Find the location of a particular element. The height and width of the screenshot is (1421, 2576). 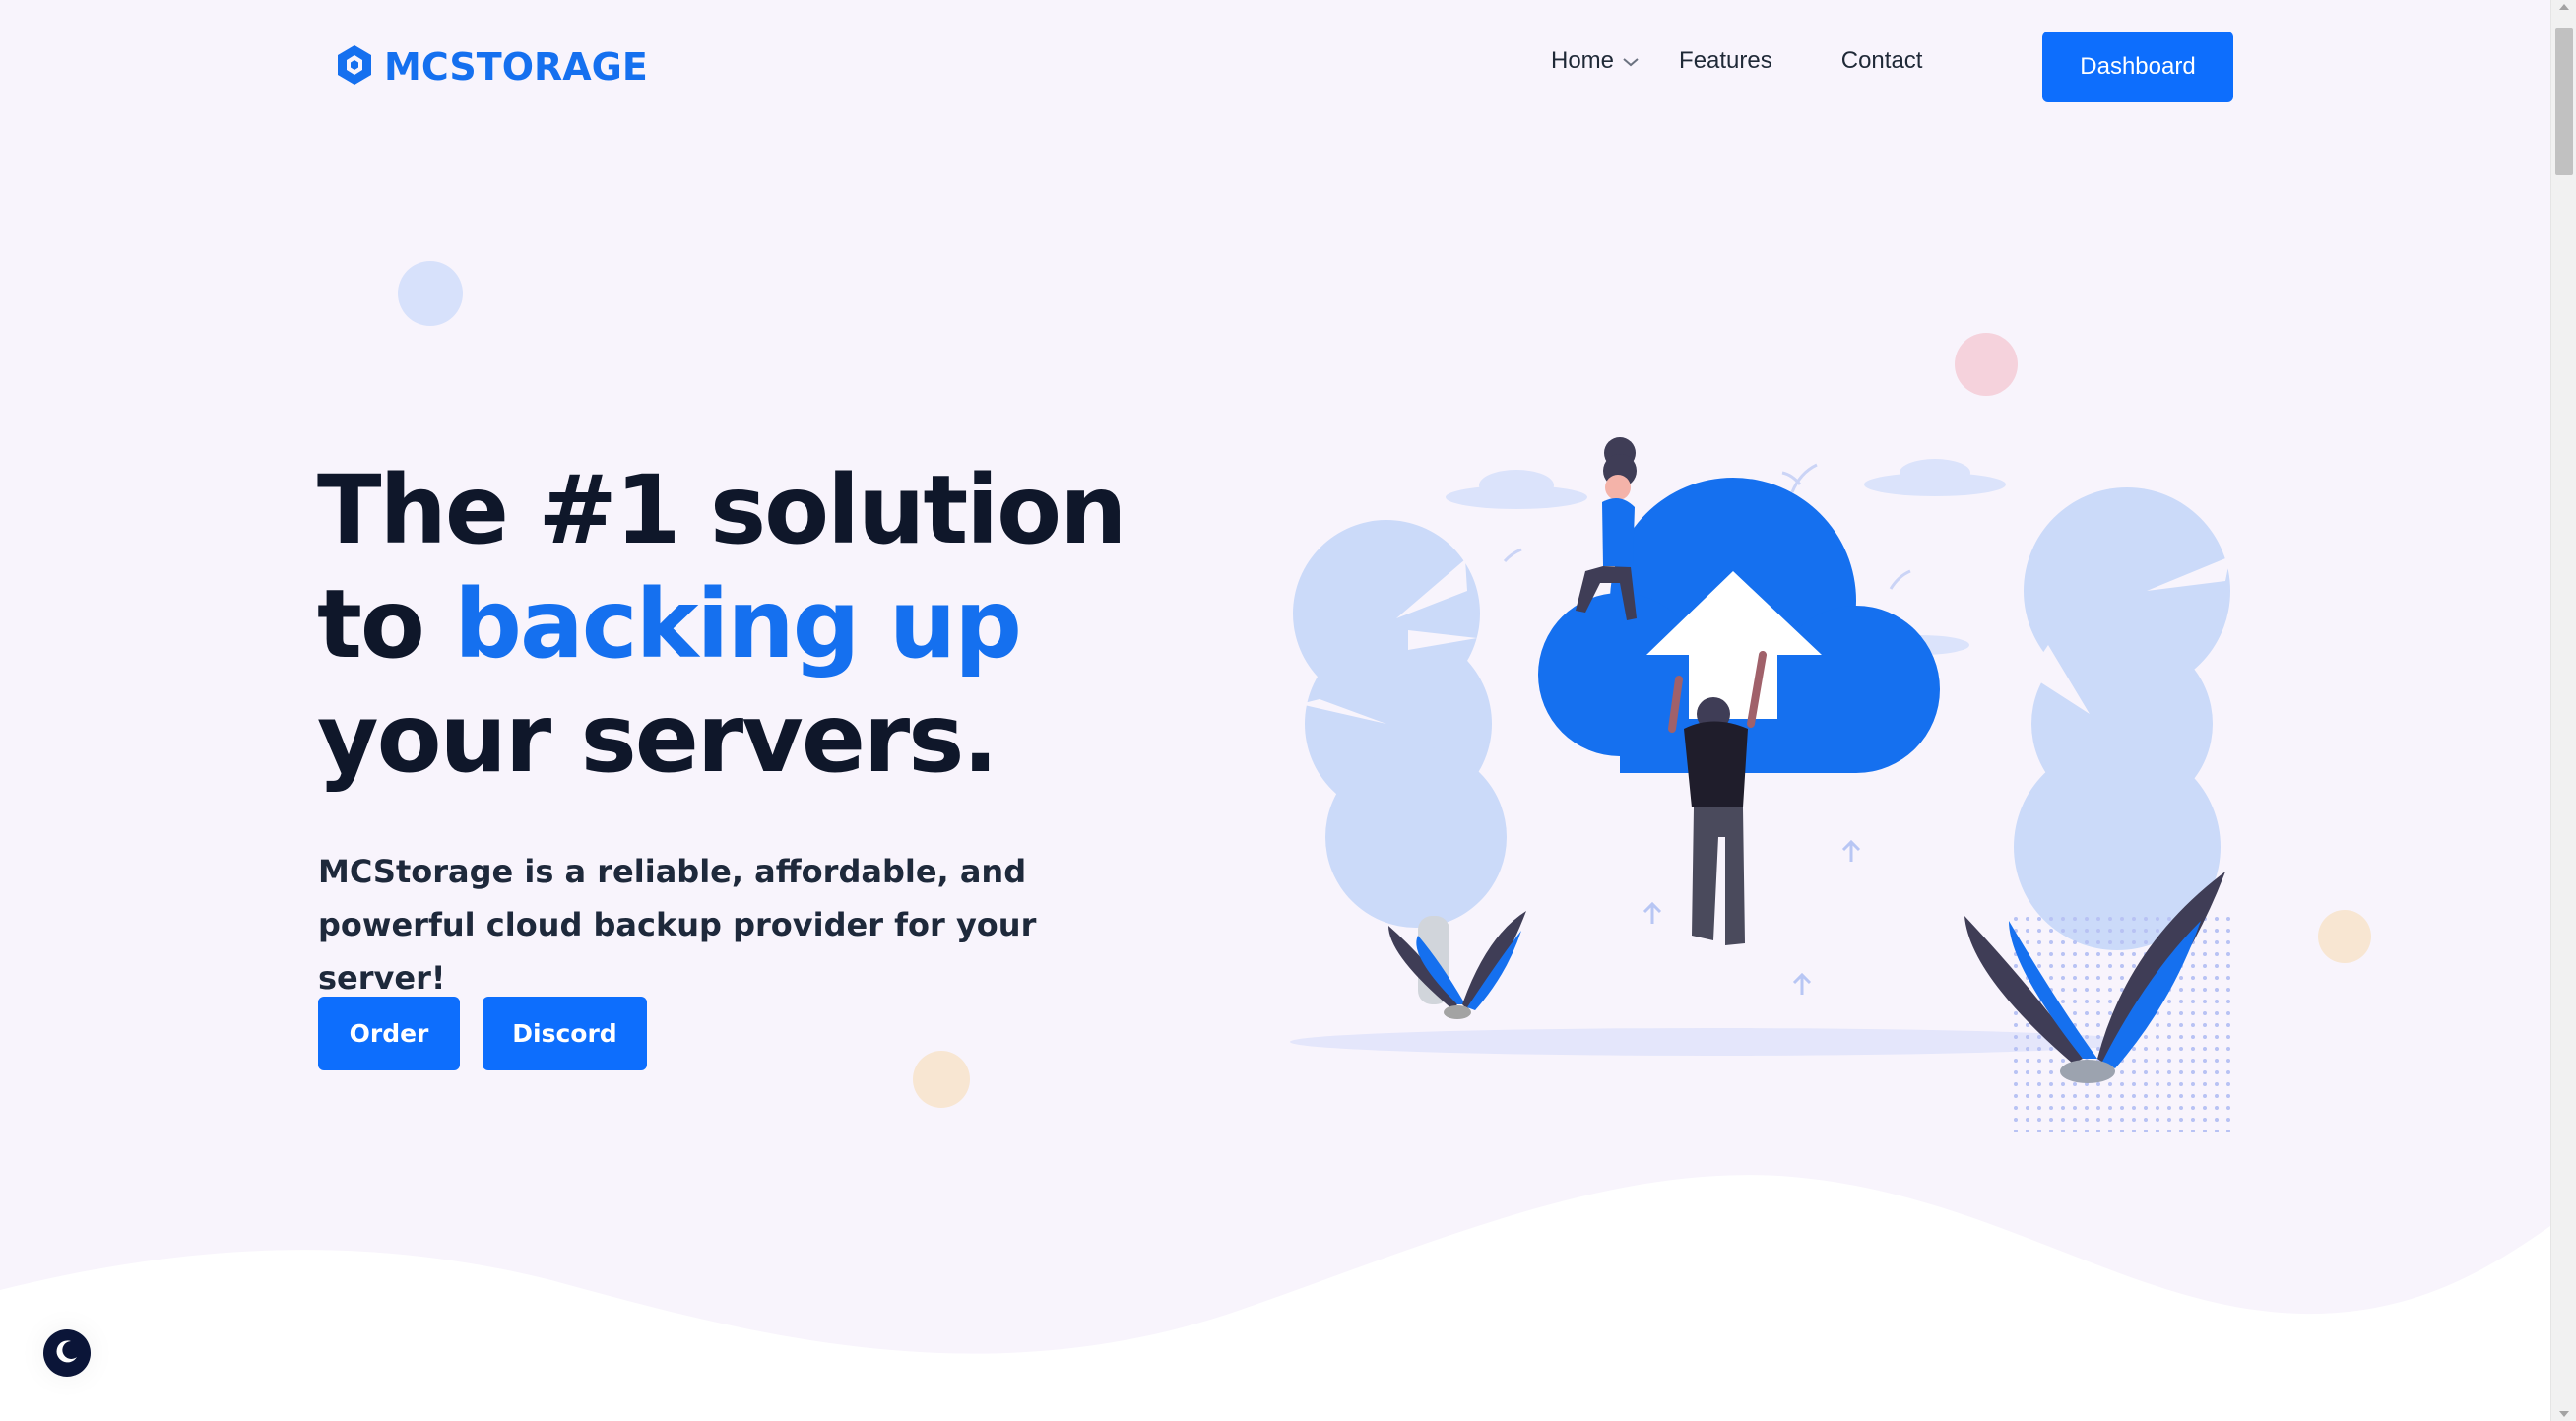

main-nav: Home Features Contact is located at coordinates (1736, 61).